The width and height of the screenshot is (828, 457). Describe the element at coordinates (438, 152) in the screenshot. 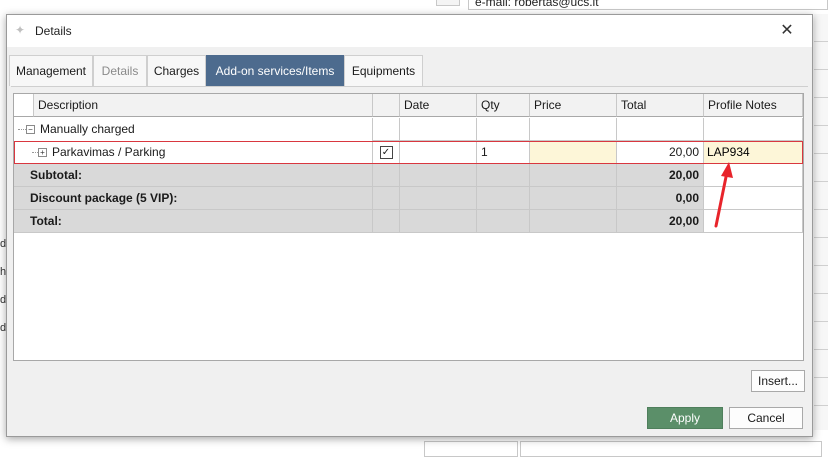

I see `item-date` at that location.